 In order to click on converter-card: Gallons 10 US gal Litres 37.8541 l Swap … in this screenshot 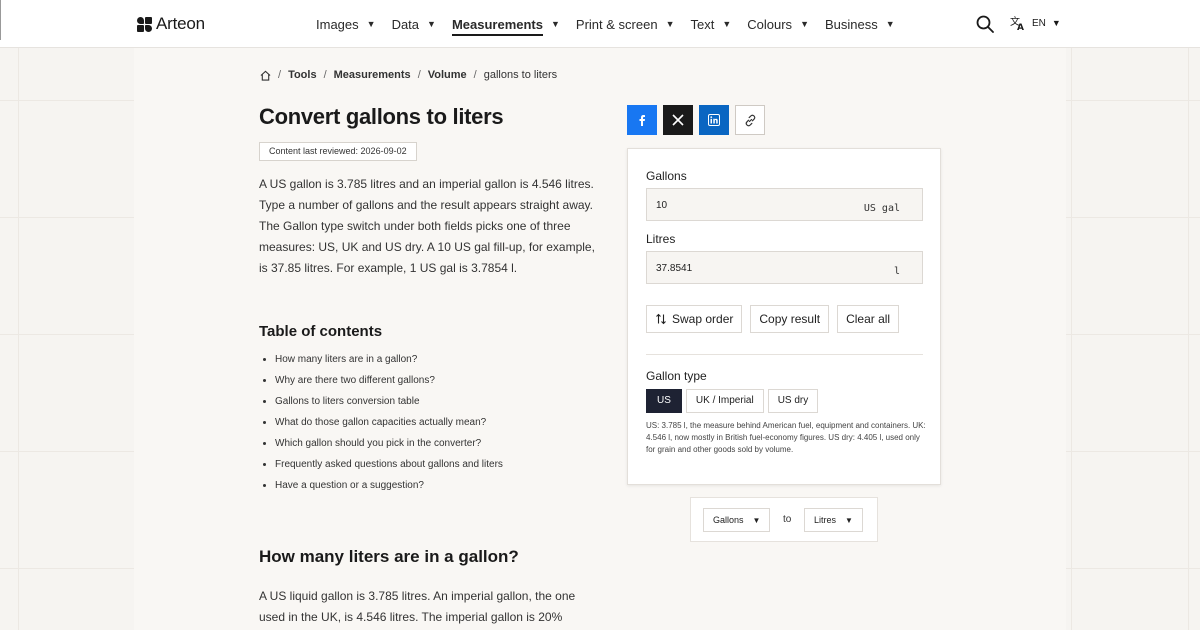, I will do `click(784, 316)`.